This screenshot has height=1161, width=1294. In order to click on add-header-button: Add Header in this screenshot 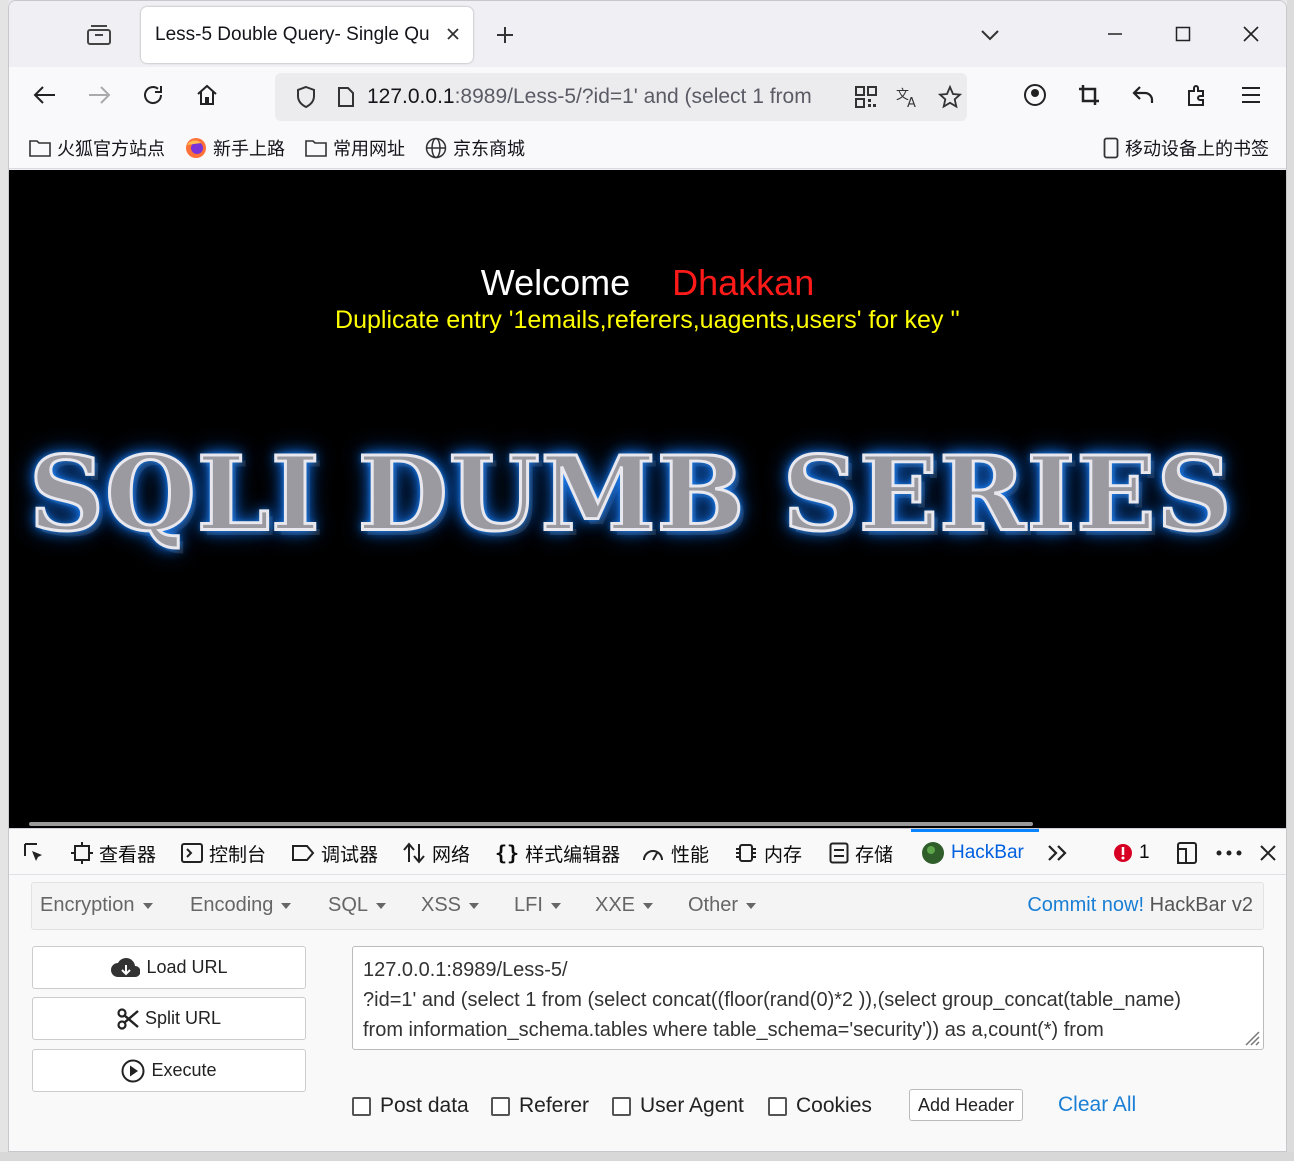, I will do `click(966, 1105)`.